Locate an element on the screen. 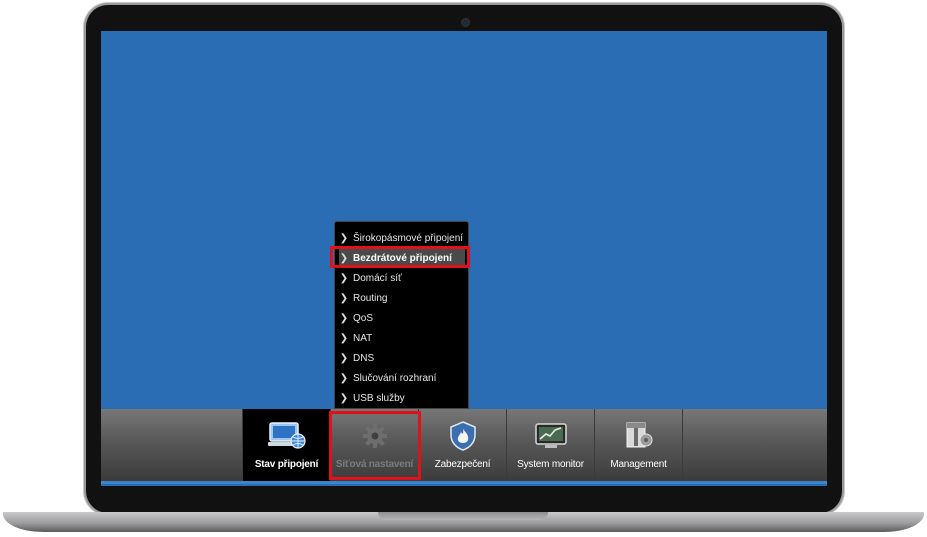  submenu-item-broadband: ❯ Širokopásmové připojení is located at coordinates (402, 238).